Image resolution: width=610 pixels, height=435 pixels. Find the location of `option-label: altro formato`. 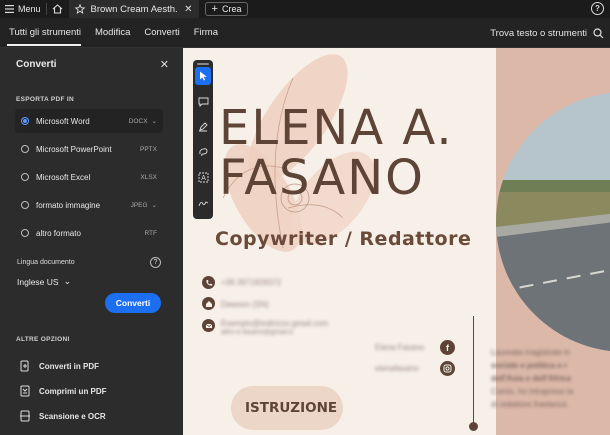

option-label: altro formato is located at coordinates (58, 233).